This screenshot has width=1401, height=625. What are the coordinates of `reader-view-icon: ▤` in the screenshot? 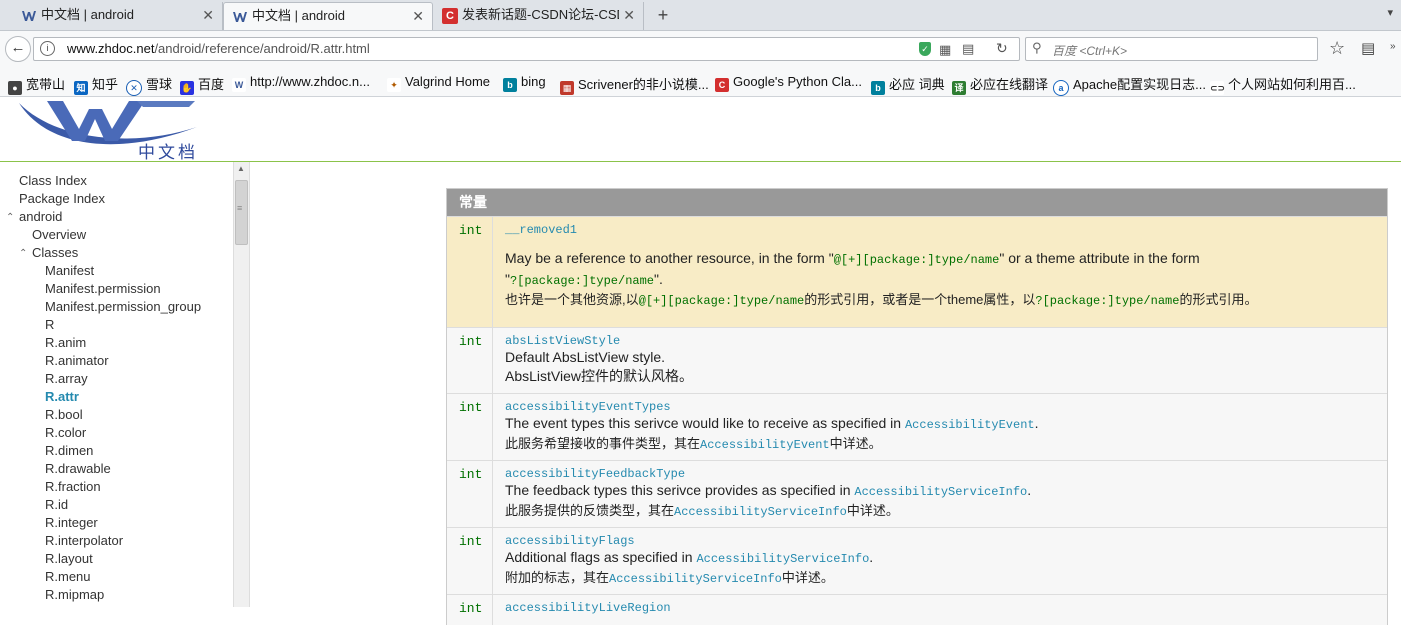 It's located at (968, 49).